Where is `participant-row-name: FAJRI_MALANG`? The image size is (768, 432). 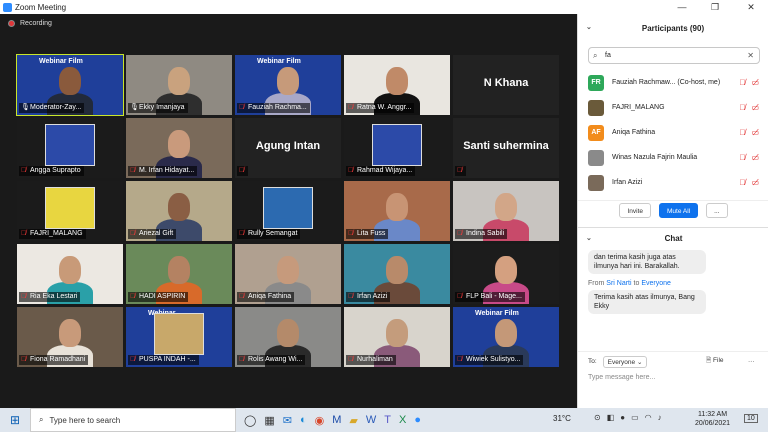
participant-row-name: FAJRI_MALANG is located at coordinates (638, 107).